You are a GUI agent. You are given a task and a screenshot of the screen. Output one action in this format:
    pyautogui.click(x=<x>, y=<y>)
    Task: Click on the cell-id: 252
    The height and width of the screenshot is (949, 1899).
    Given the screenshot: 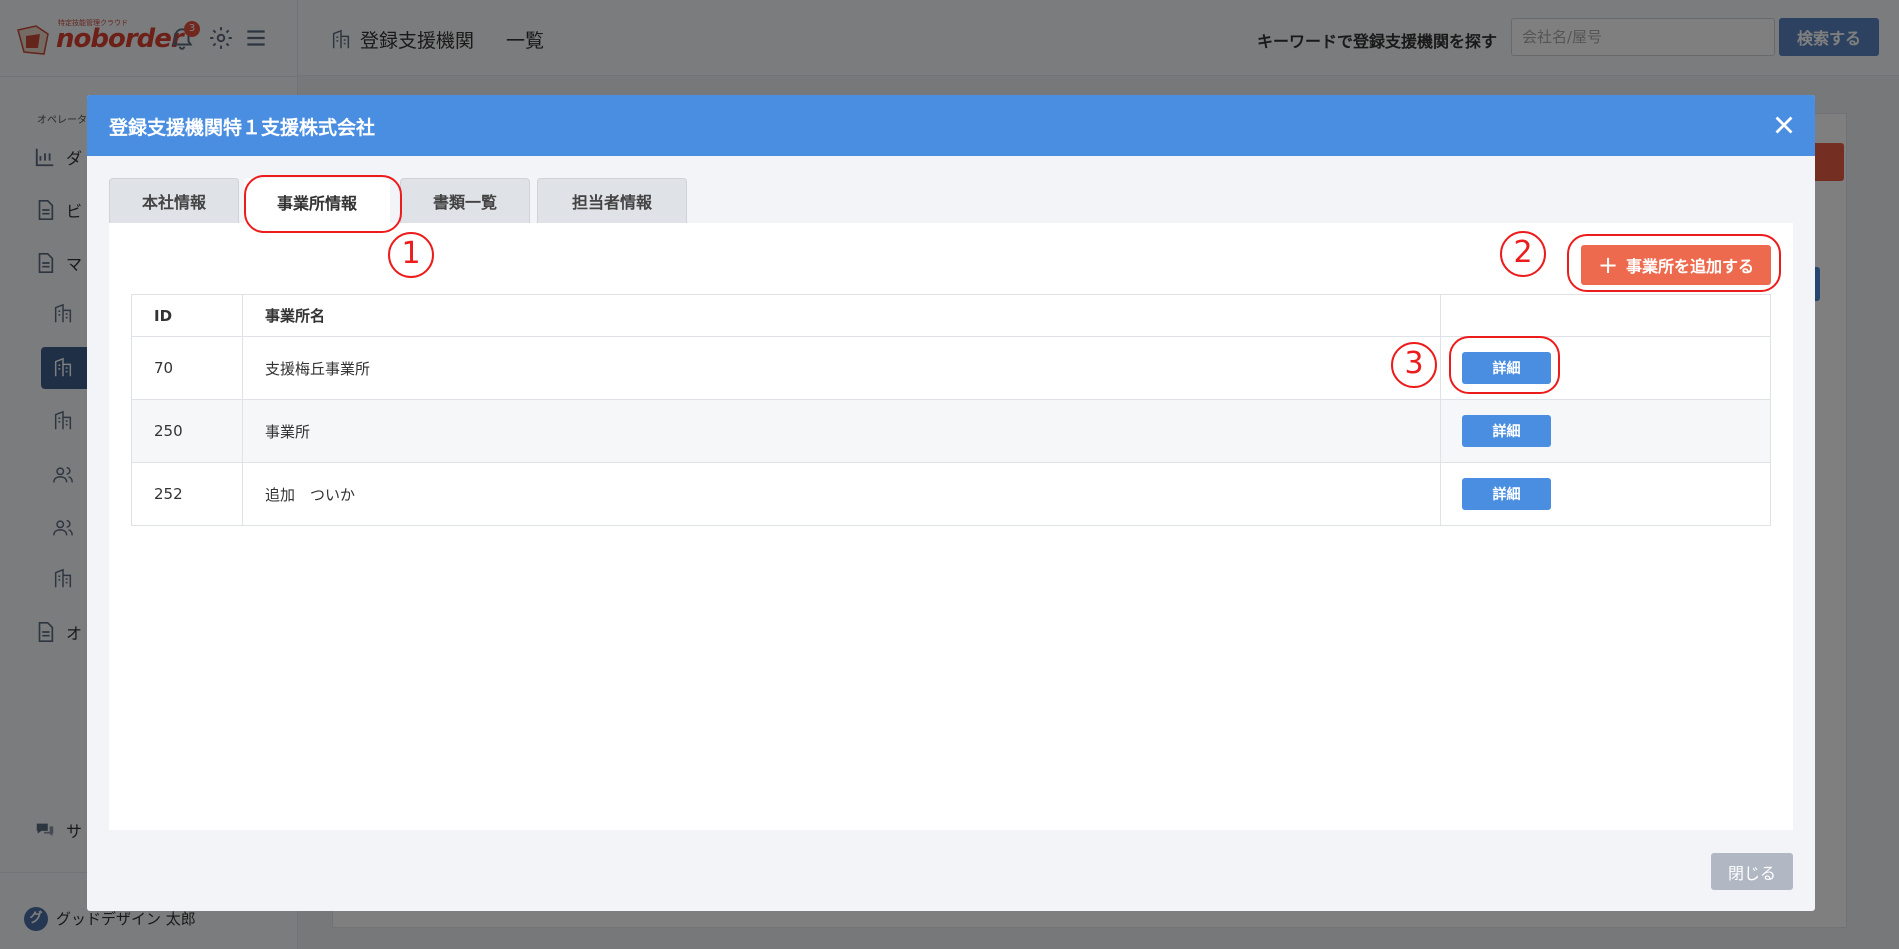 What is the action you would take?
    pyautogui.click(x=187, y=494)
    